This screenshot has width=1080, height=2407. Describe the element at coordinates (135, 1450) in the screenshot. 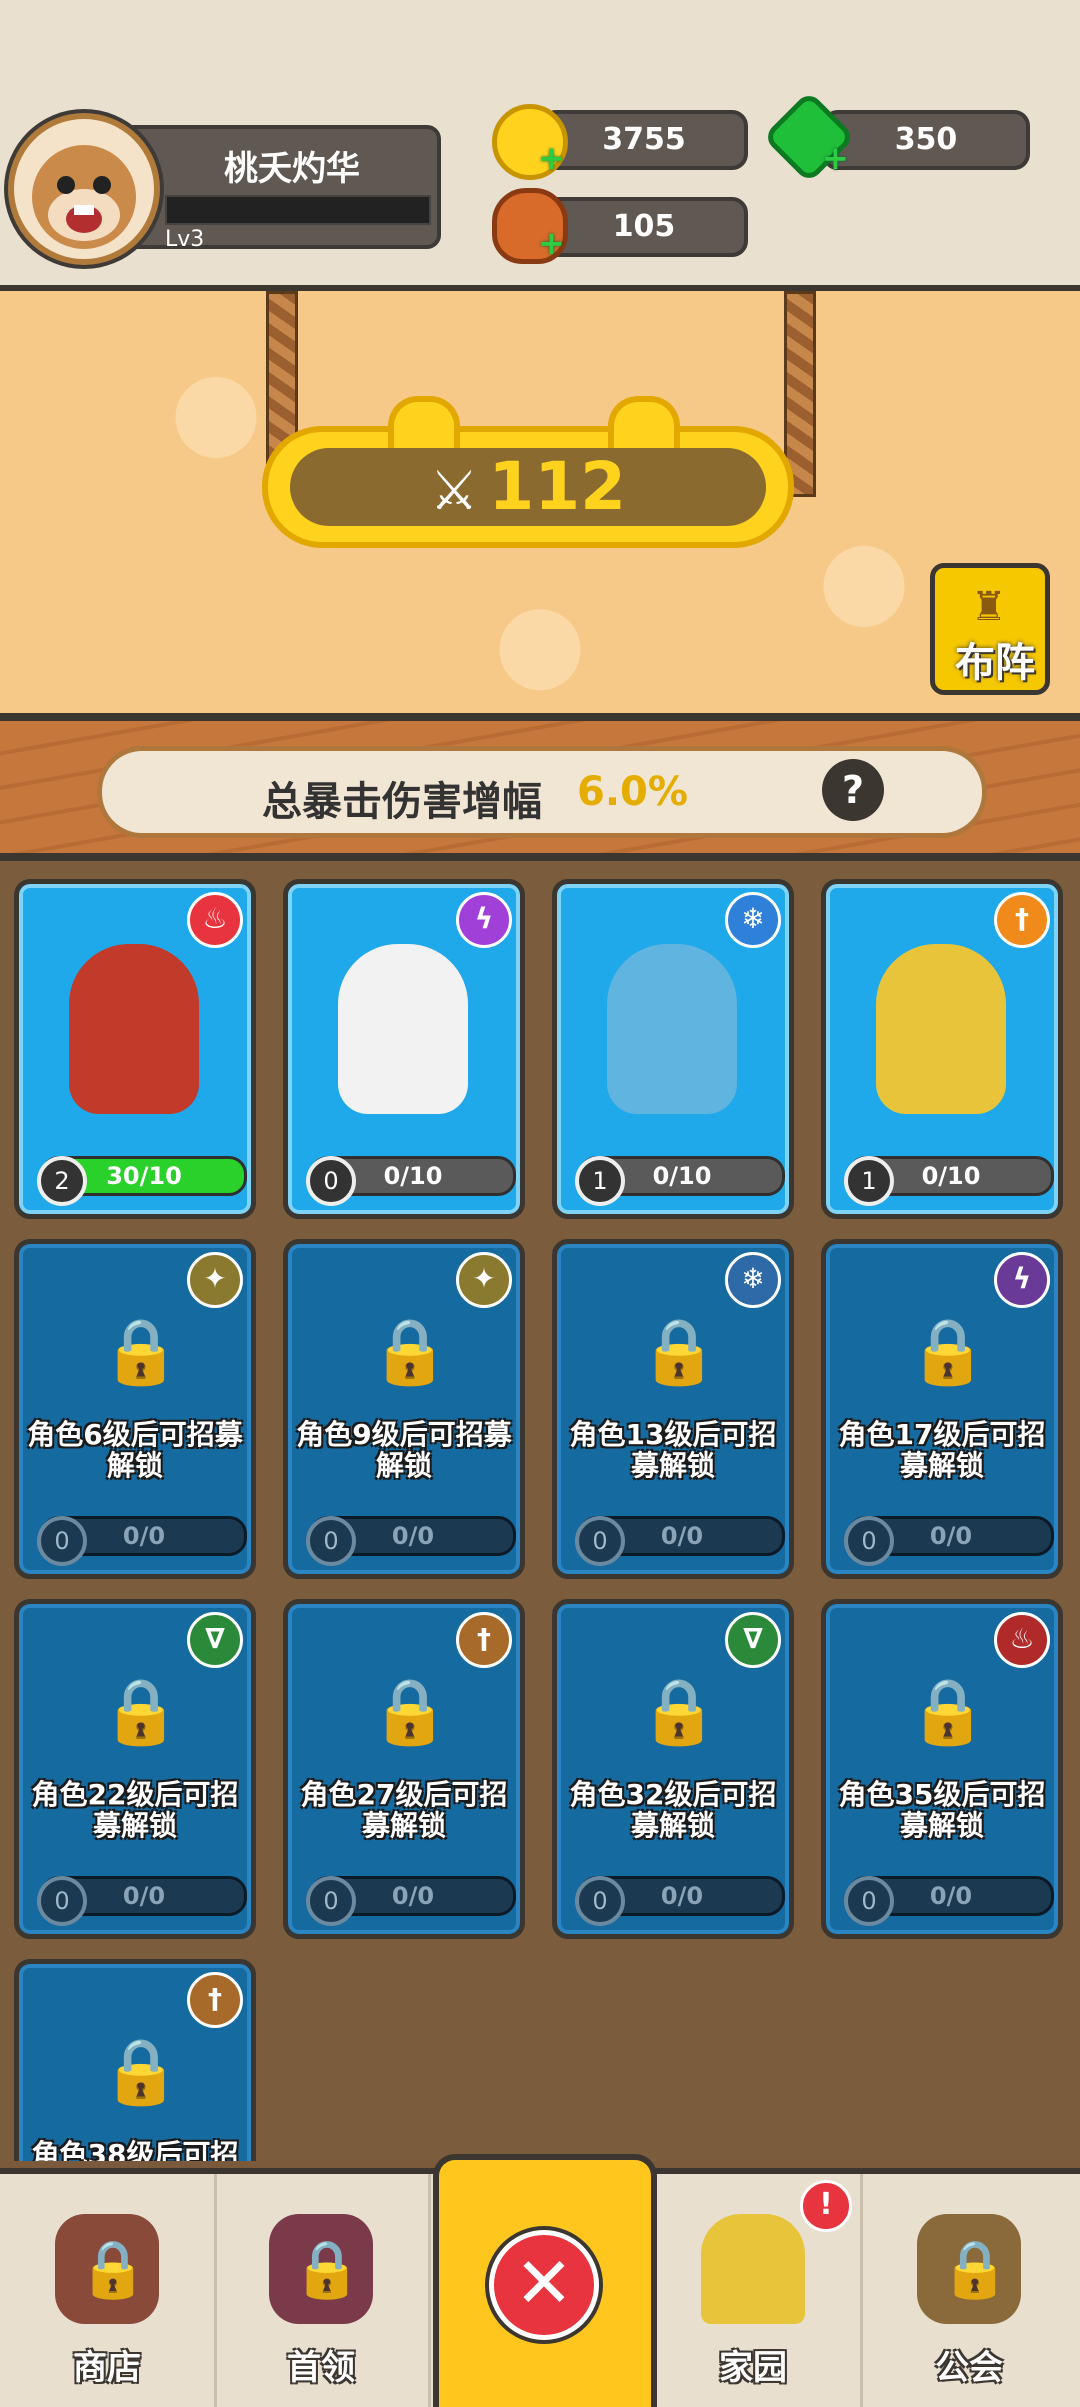

I see `unlock-requirement: 角色6级后可招募解锁` at that location.